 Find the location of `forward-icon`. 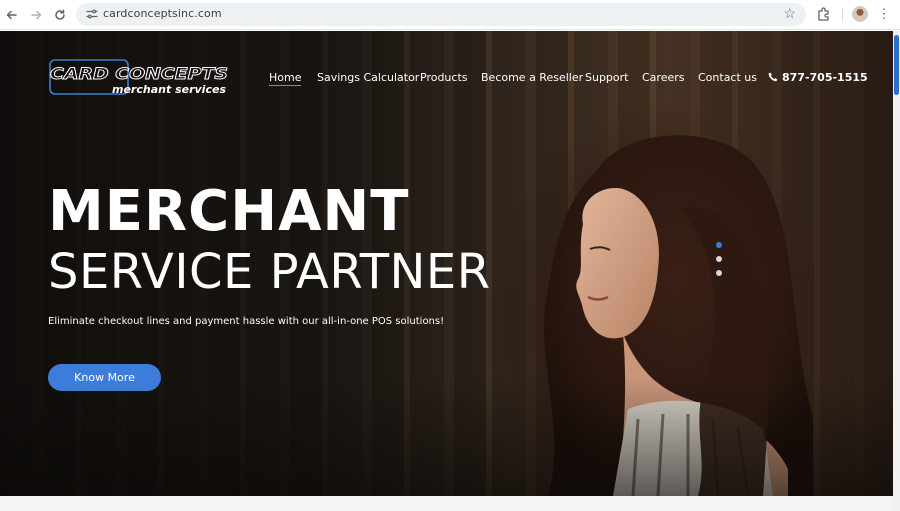

forward-icon is located at coordinates (36, 15).